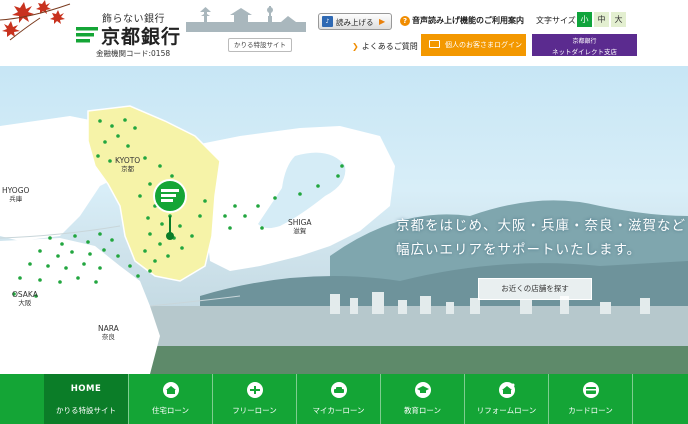 The height and width of the screenshot is (424, 688). What do you see at coordinates (389, 46) in the screenshot?
I see `faq-label: よくあるご質問` at bounding box center [389, 46].